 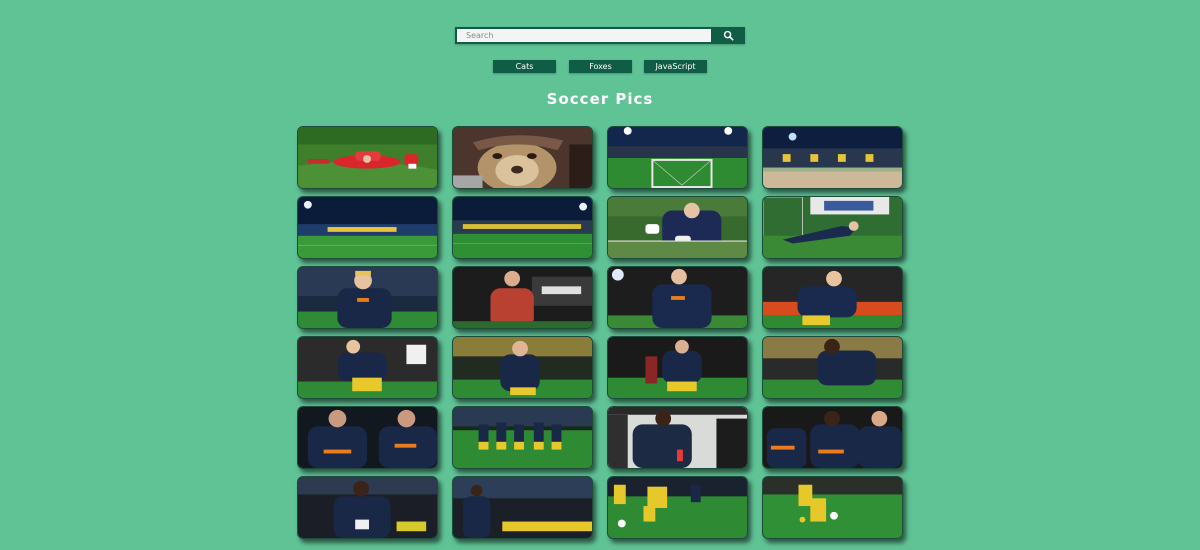 I want to click on search-button, so click(x=728, y=35).